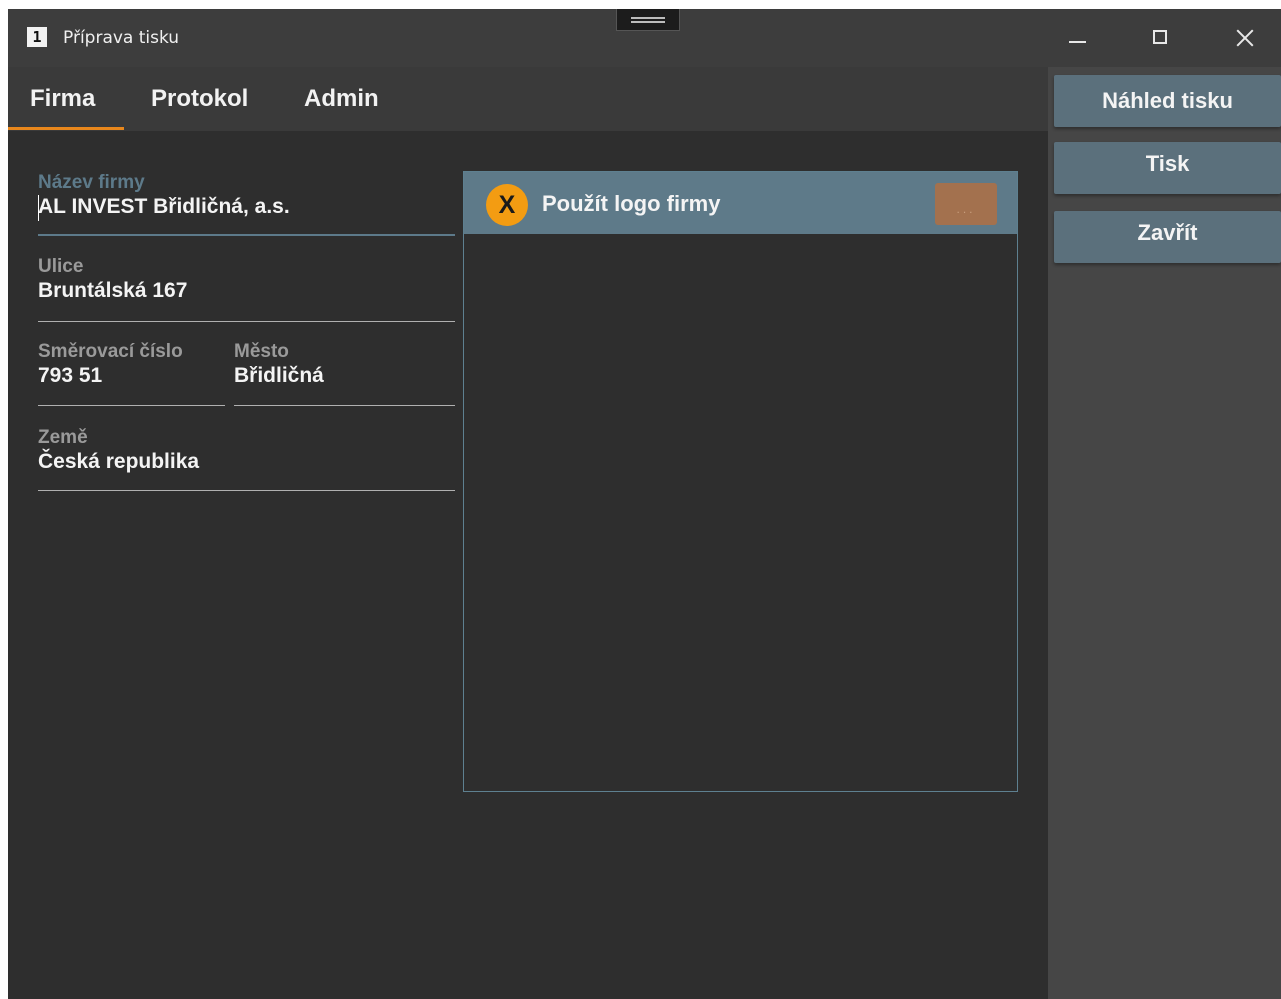  Describe the element at coordinates (246, 490) in the screenshot. I see `country-underline` at that location.